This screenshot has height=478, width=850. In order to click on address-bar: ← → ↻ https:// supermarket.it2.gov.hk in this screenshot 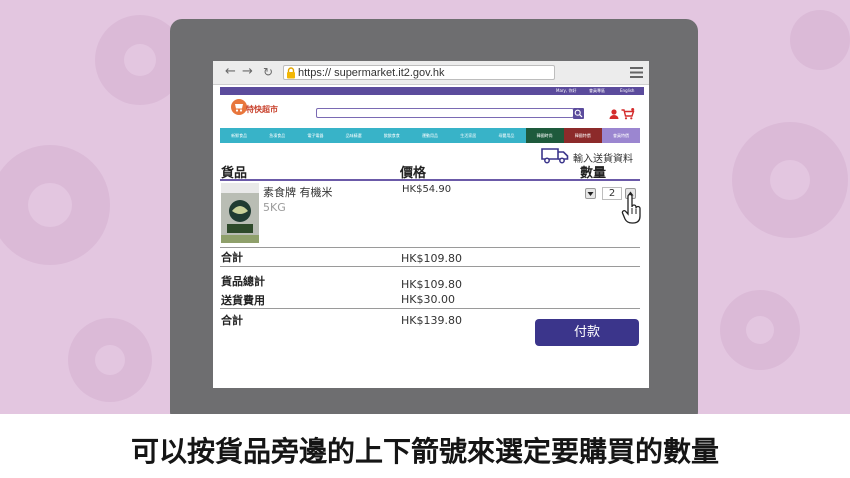, I will do `click(431, 73)`.